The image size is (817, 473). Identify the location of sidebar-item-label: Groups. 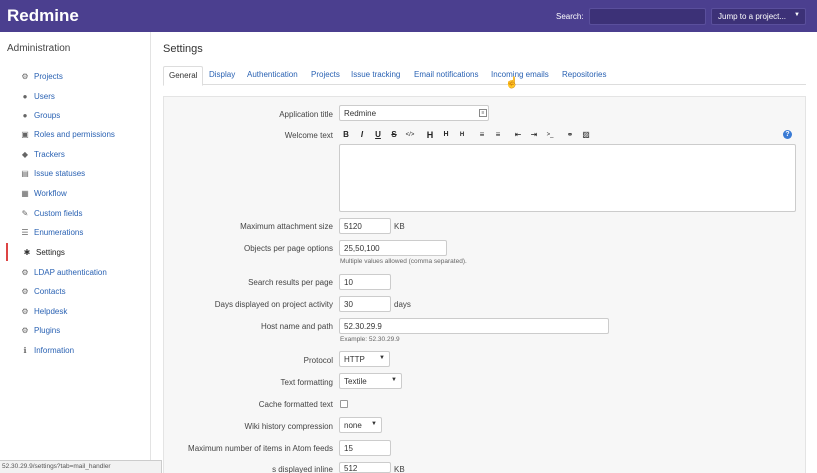
(47, 115).